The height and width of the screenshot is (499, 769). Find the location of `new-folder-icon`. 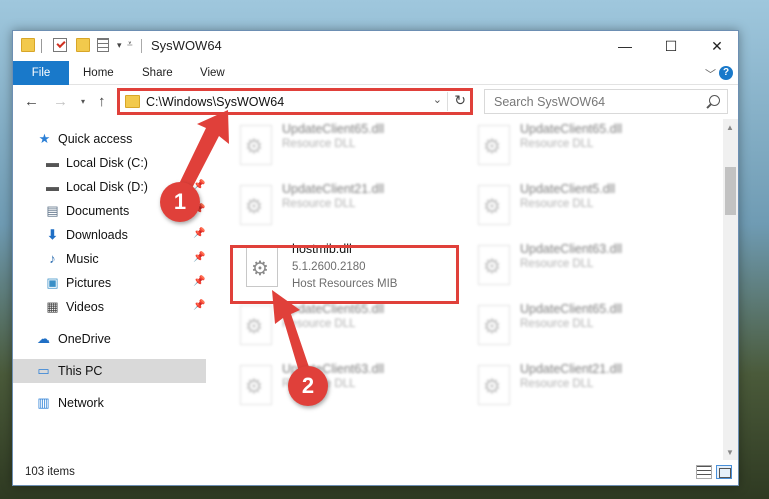

new-folder-icon is located at coordinates (83, 45).